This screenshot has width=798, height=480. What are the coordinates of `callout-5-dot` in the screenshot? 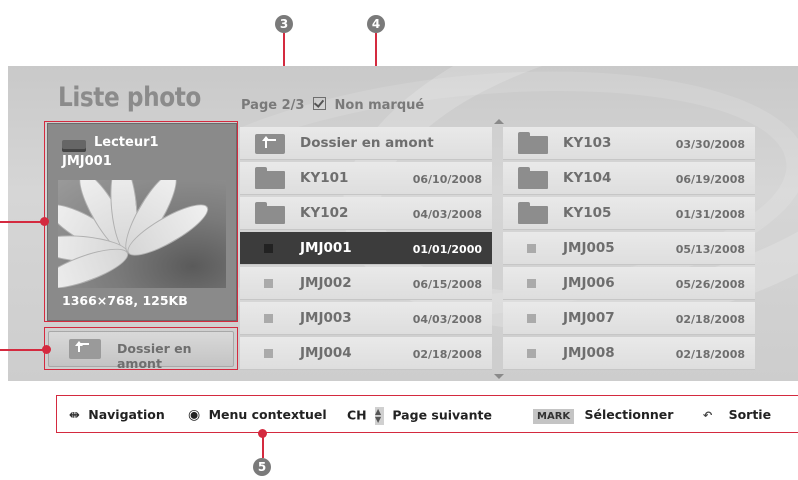 It's located at (262, 433).